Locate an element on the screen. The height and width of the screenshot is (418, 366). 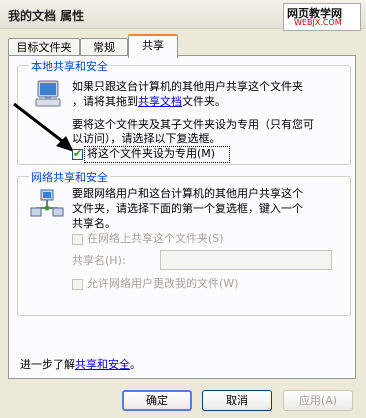
sharing-security-link: 共享和安全 is located at coordinates (102, 364).